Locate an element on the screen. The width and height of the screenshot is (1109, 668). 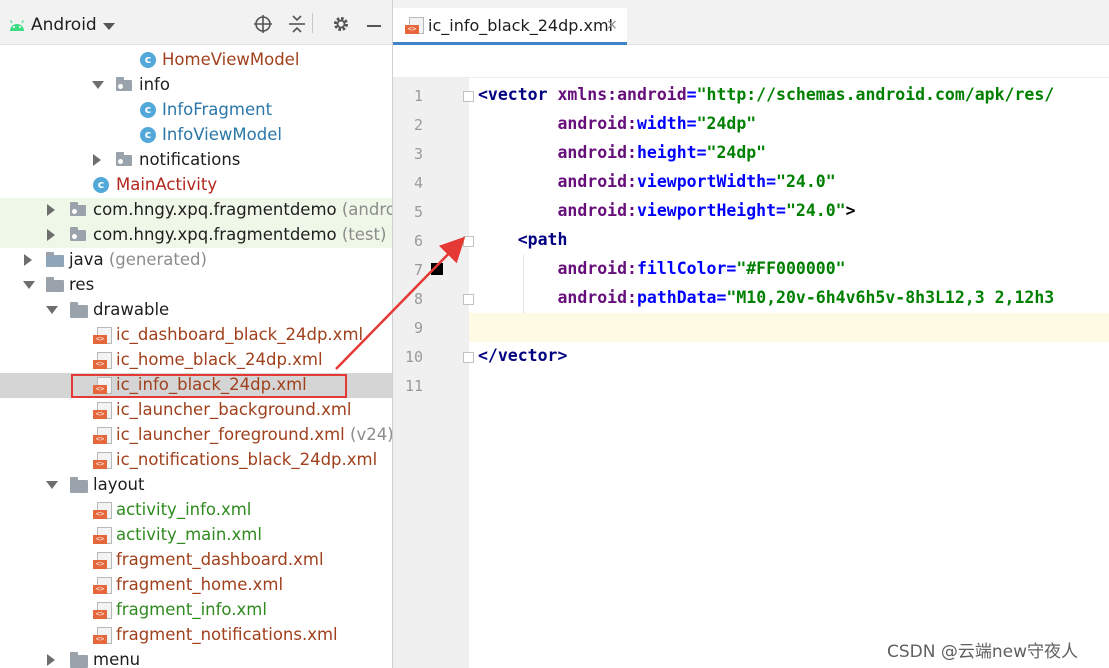
line-number: 1 is located at coordinates (418, 96).